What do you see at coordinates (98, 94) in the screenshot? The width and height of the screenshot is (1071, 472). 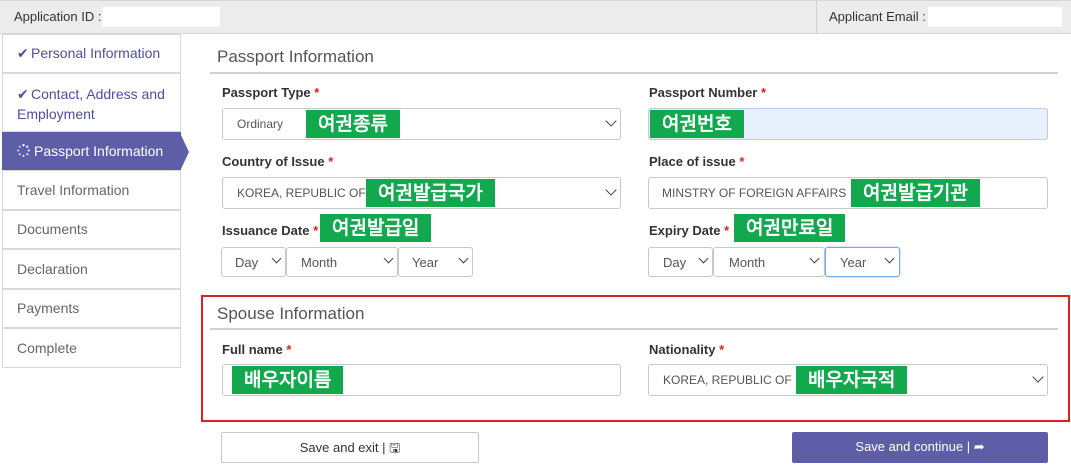 I see `sidebar-item-label: Contact, Address and` at bounding box center [98, 94].